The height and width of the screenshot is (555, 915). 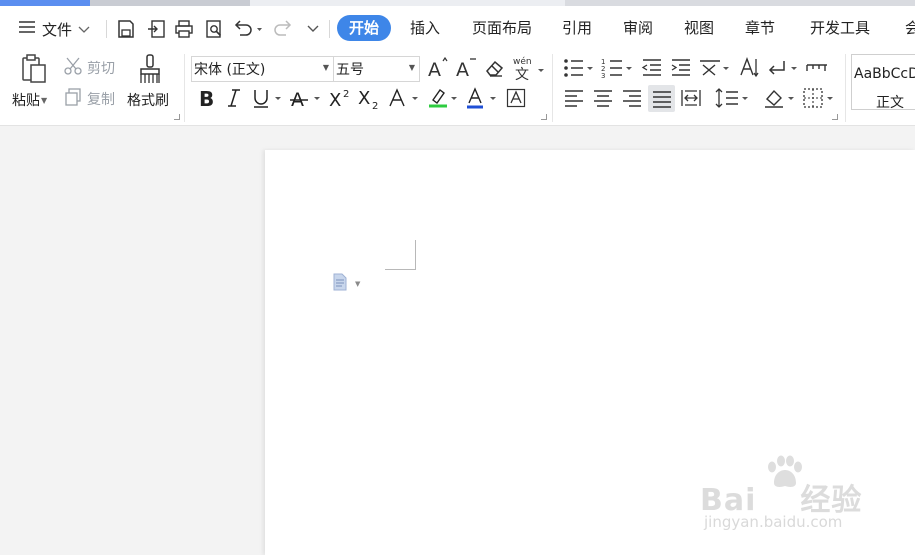 I want to click on font-color-icon, so click(x=483, y=98).